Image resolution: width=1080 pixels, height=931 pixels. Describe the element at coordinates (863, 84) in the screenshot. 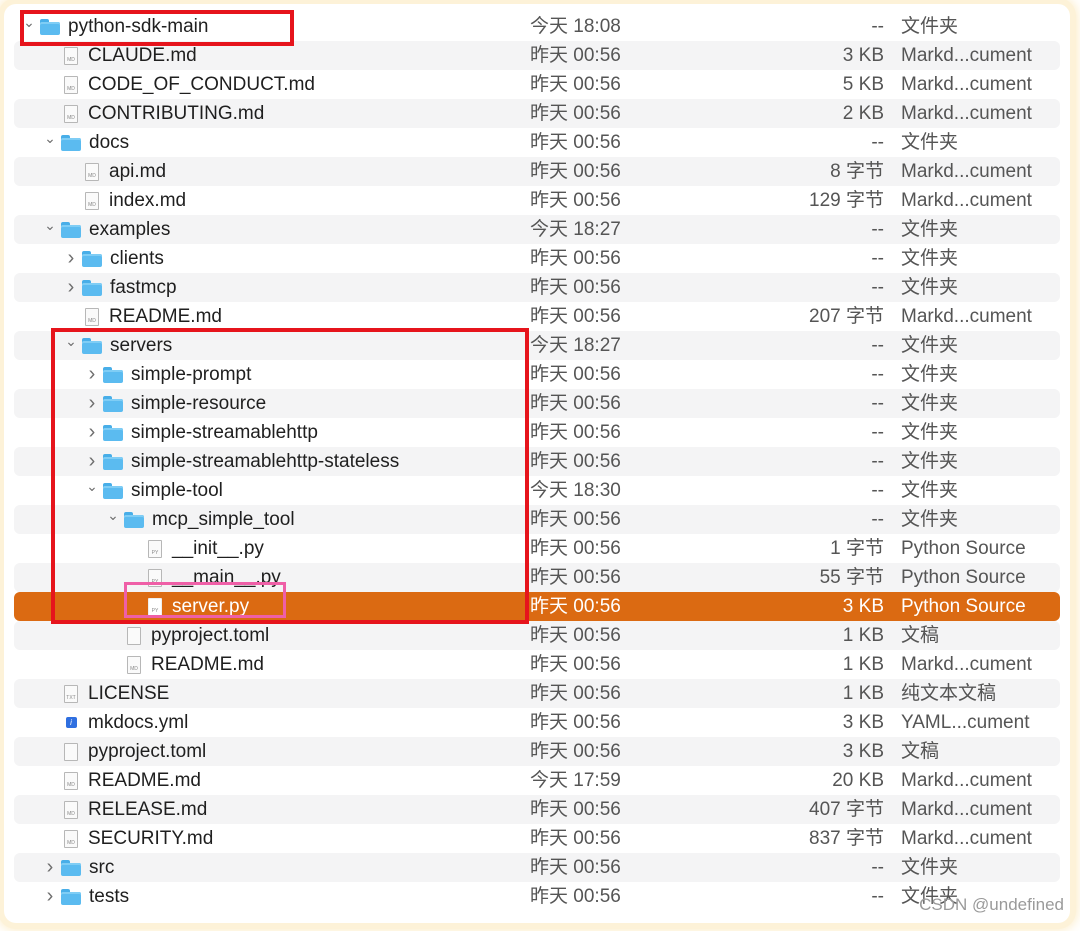

I see `file-size: 5 KB` at that location.